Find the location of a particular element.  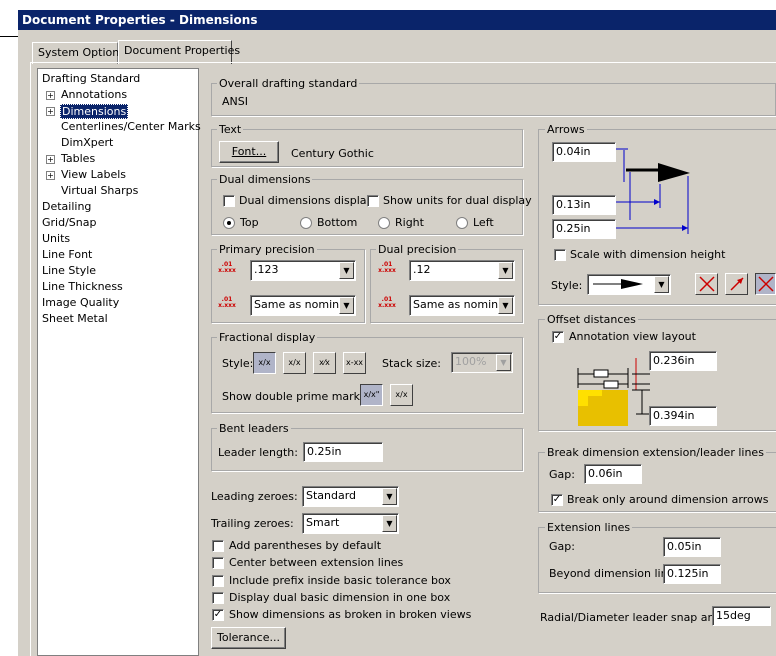

stack-size-select: 100% ▼ is located at coordinates (482, 362).